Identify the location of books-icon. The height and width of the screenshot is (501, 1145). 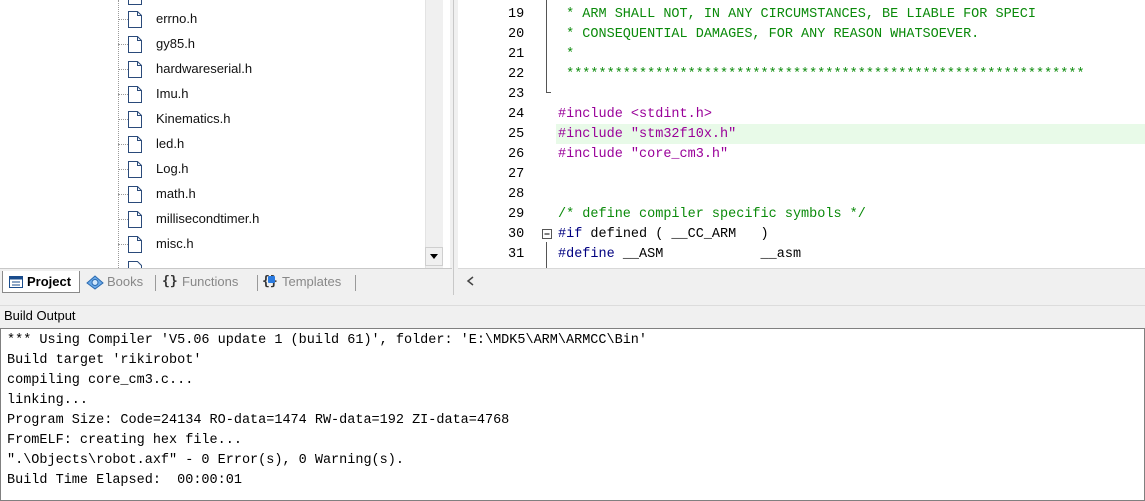
(95, 282).